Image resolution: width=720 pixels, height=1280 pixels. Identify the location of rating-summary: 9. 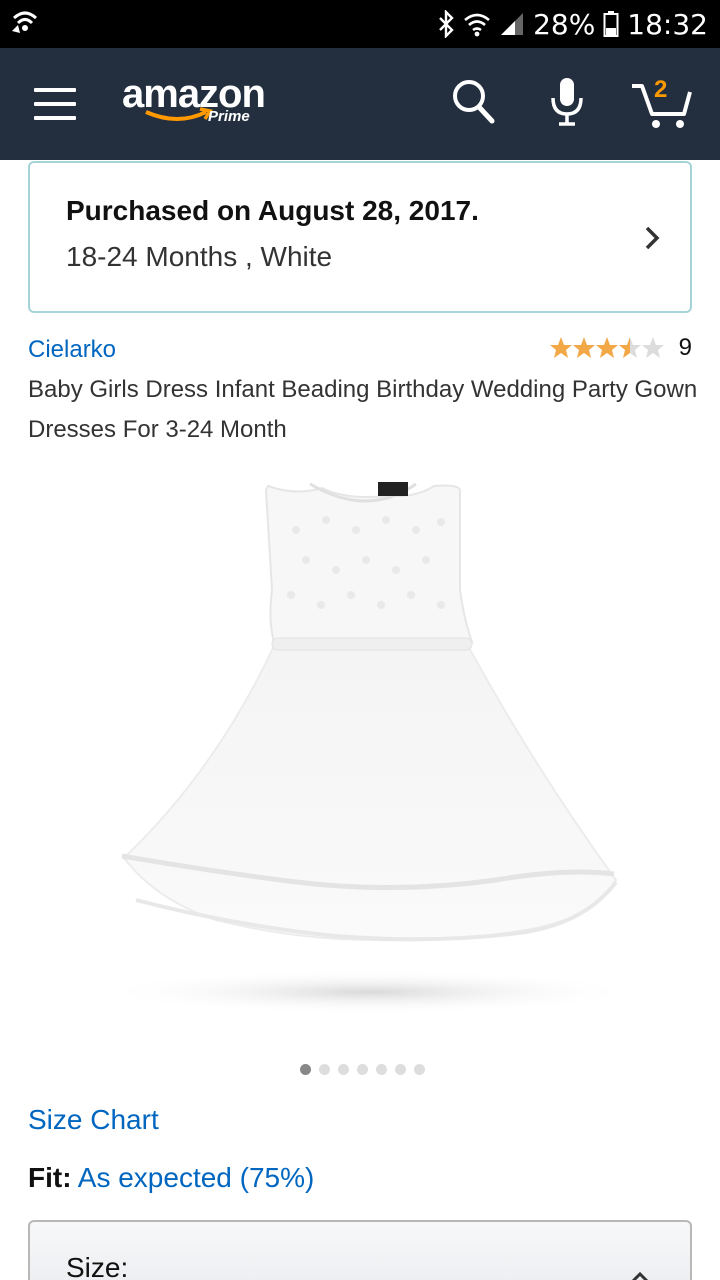
(620, 348).